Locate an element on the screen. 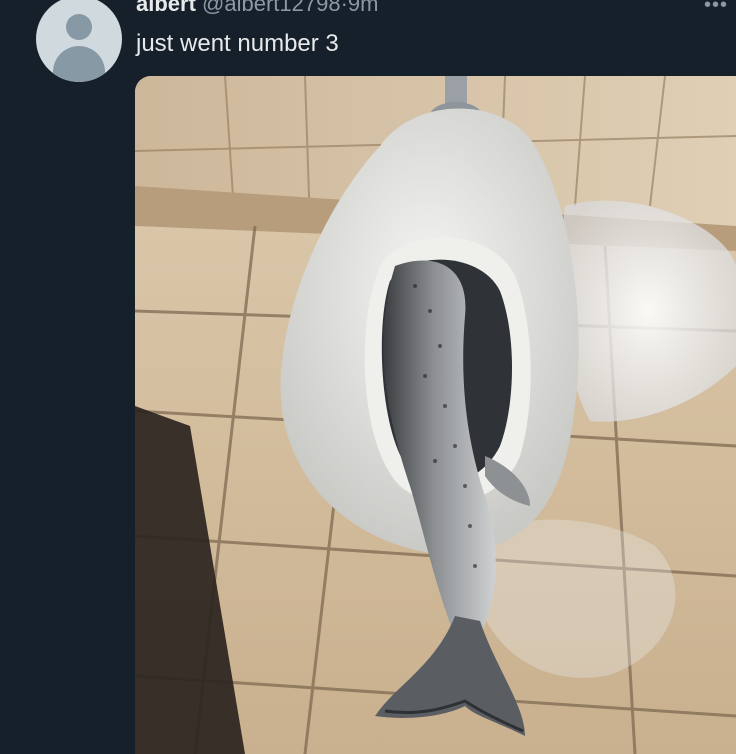 The width and height of the screenshot is (736, 754). author-display-name: albert is located at coordinates (166, 8).